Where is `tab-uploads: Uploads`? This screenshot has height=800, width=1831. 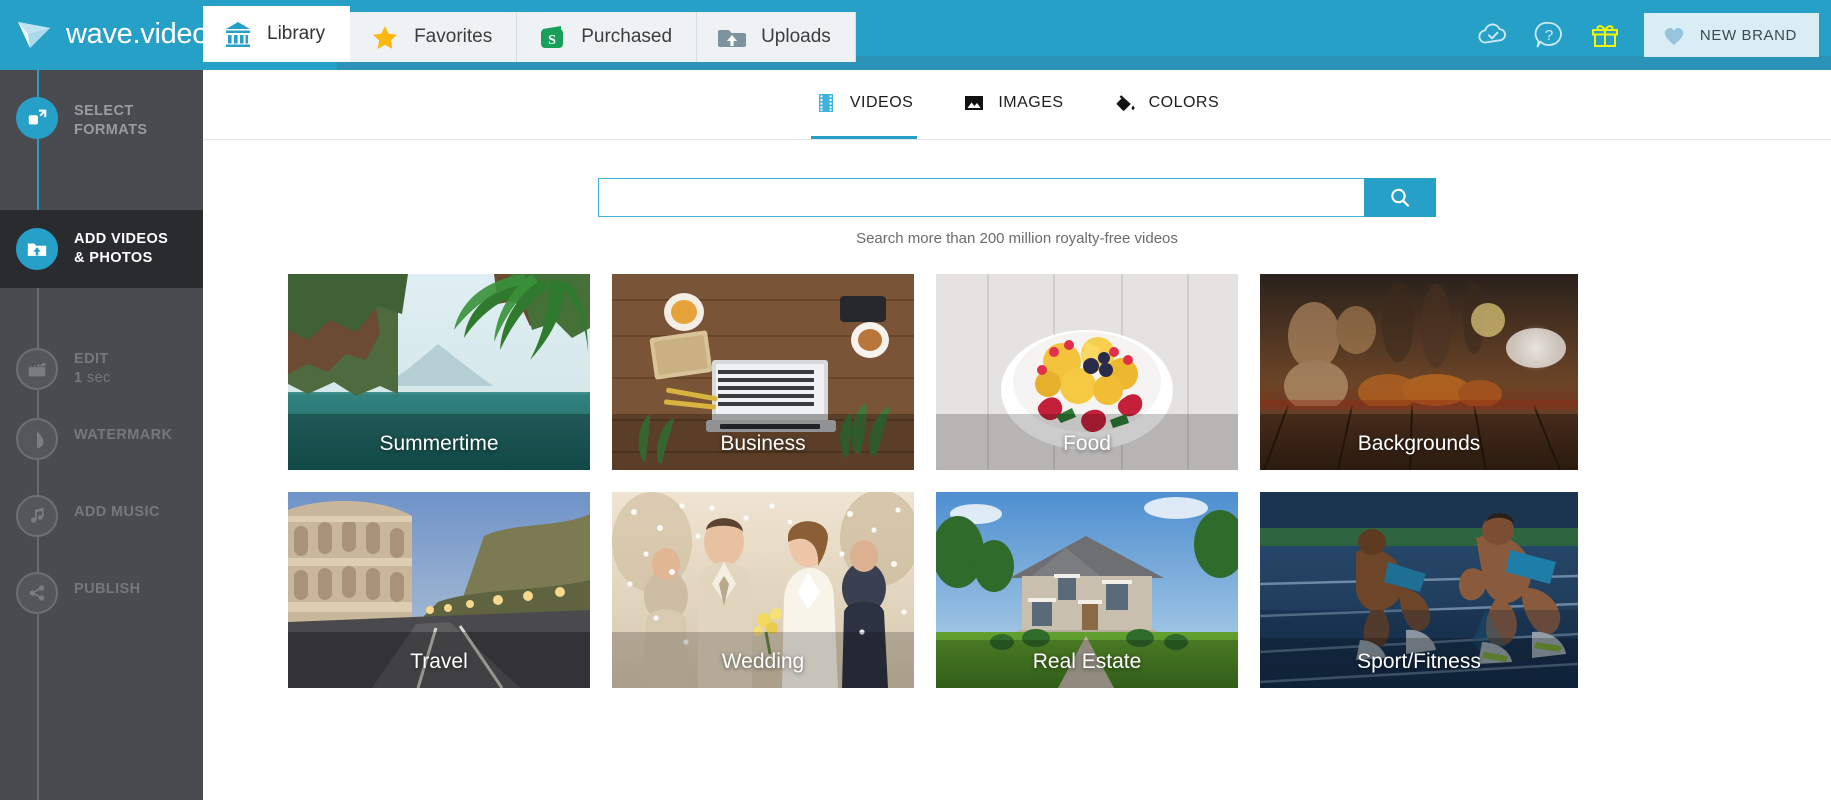 tab-uploads: Uploads is located at coordinates (776, 37).